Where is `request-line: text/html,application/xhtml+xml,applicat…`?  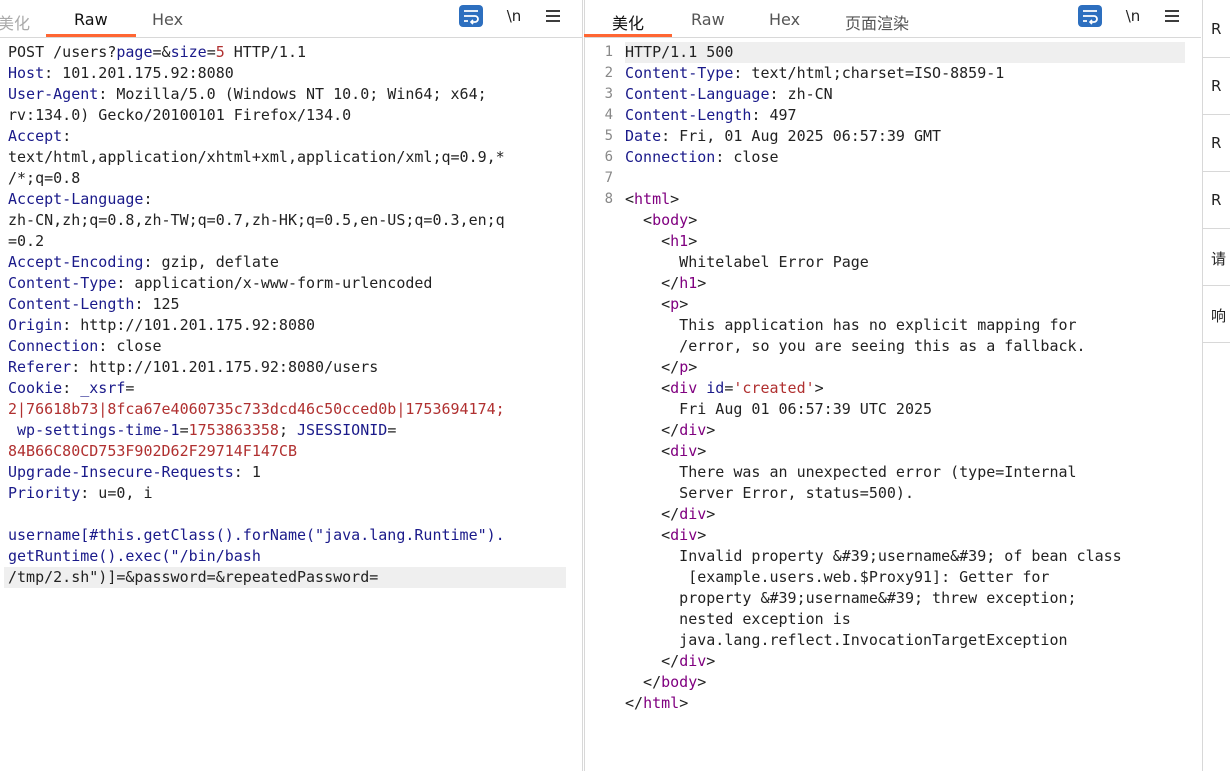
request-line: text/html,application/xhtml+xml,applicat… is located at coordinates (295, 157).